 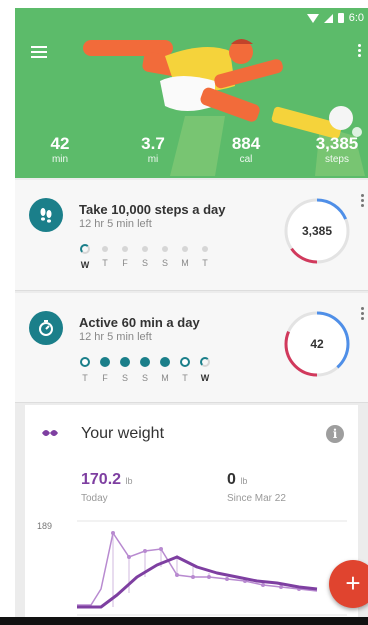 I want to click on weight-change-label: Since Mar 22, so click(x=256, y=498).